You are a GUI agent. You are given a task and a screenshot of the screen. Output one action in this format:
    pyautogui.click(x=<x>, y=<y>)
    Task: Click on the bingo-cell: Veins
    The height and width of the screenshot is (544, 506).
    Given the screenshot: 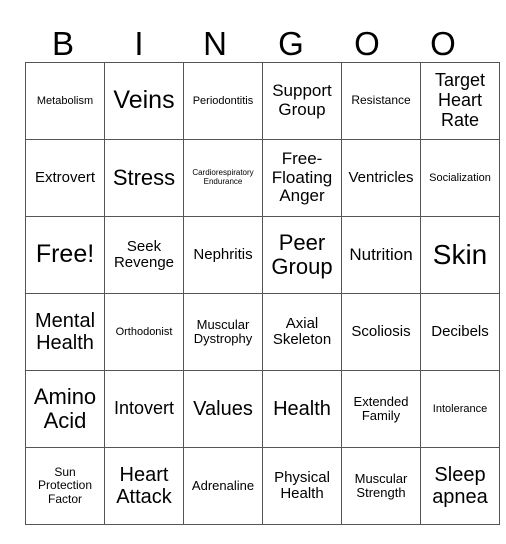 What is the action you would take?
    pyautogui.click(x=144, y=101)
    